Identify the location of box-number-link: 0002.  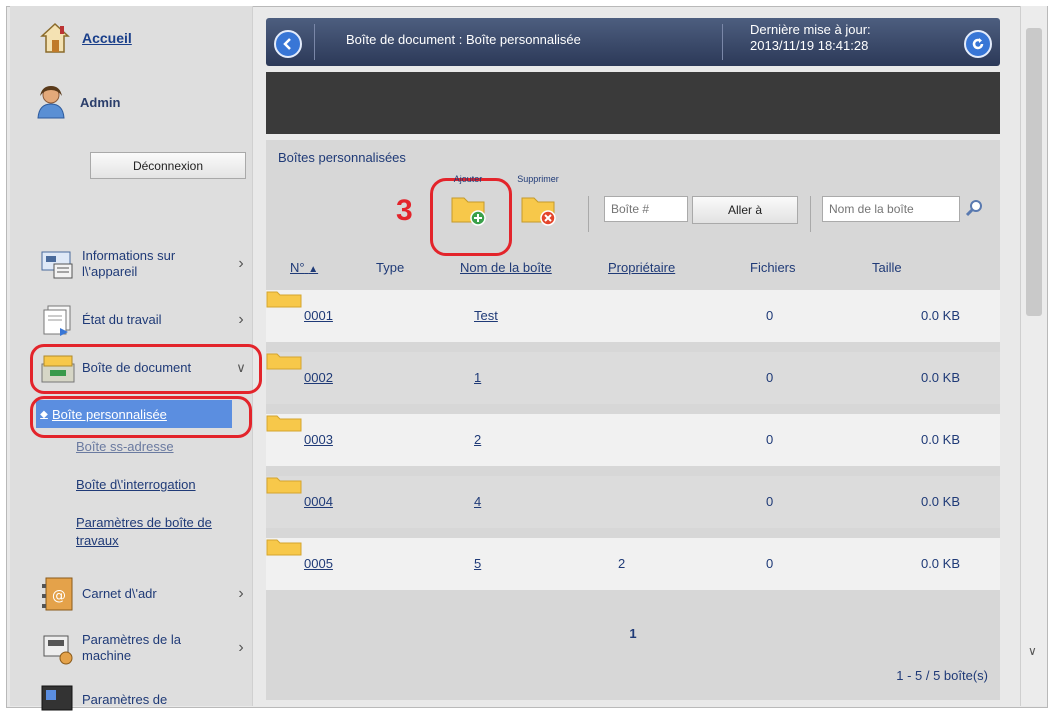
(318, 377).